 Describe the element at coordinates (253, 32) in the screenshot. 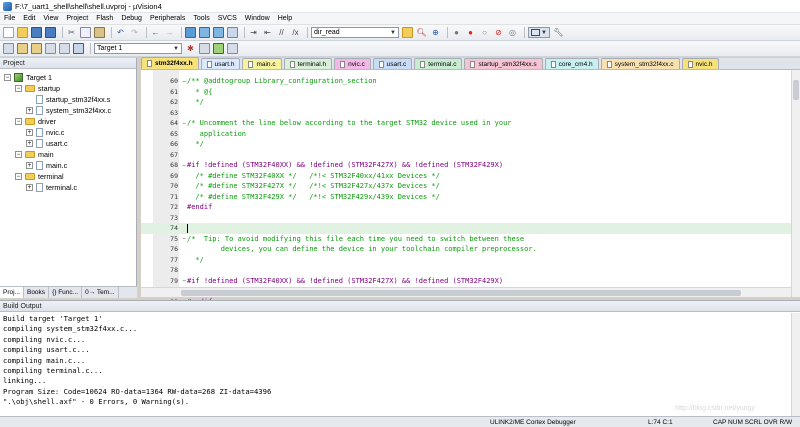

I see `indent-icon: ⇥` at that location.